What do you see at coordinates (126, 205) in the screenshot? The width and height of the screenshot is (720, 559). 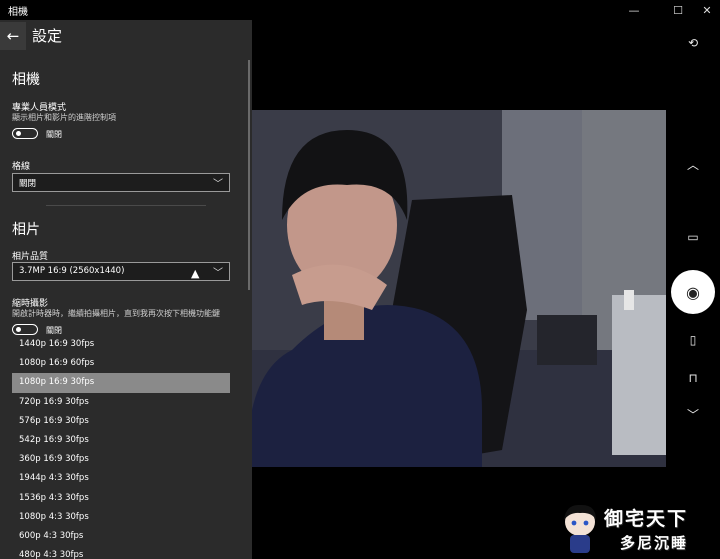 I see `section-divider` at bounding box center [126, 205].